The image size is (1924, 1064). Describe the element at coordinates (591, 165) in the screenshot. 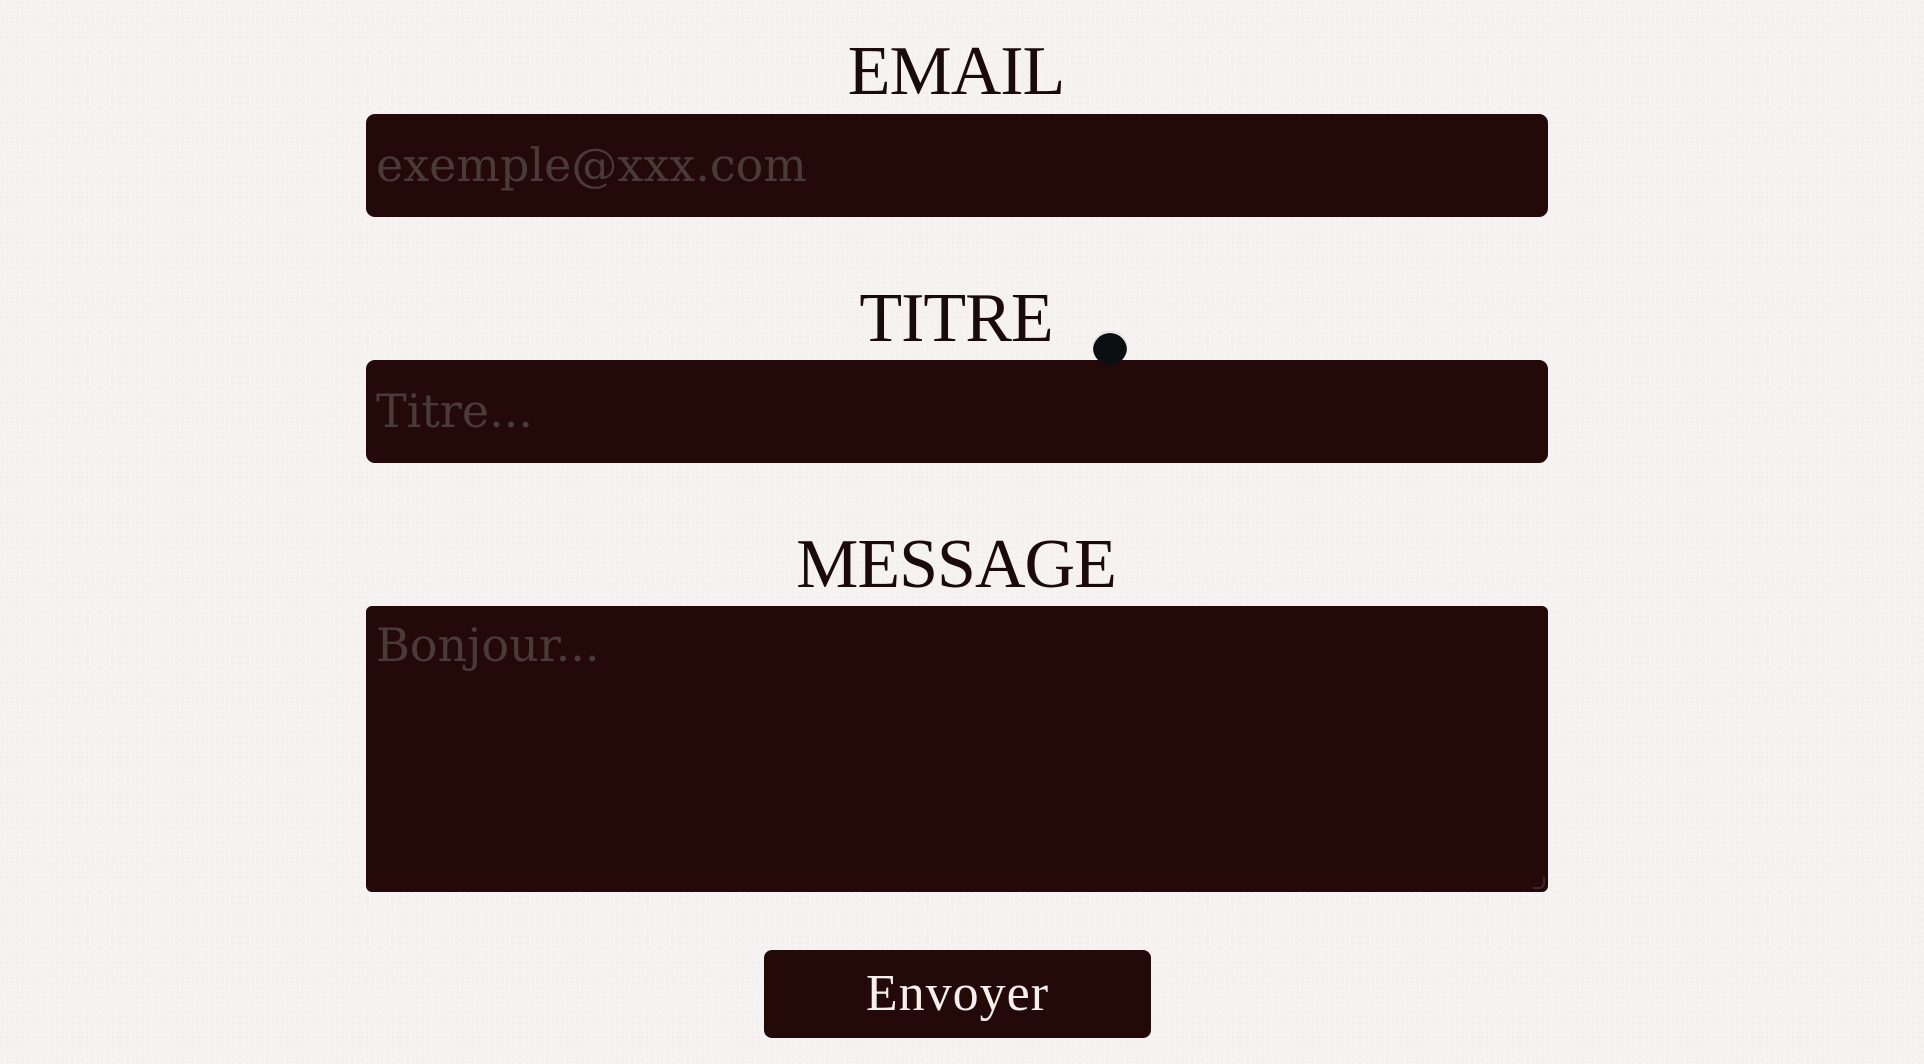

I see `email-placeholder: exemple@xxx.com` at that location.